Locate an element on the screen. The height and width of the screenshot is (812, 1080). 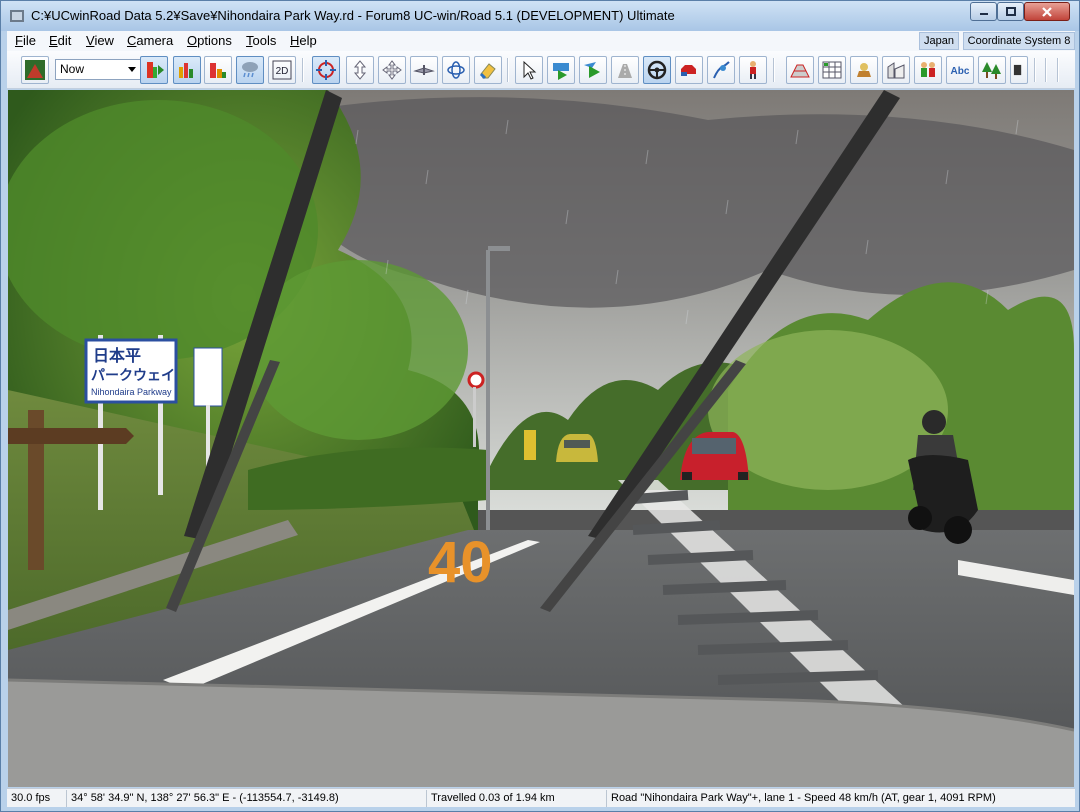
traffic-sign is located at coordinates (476, 380).